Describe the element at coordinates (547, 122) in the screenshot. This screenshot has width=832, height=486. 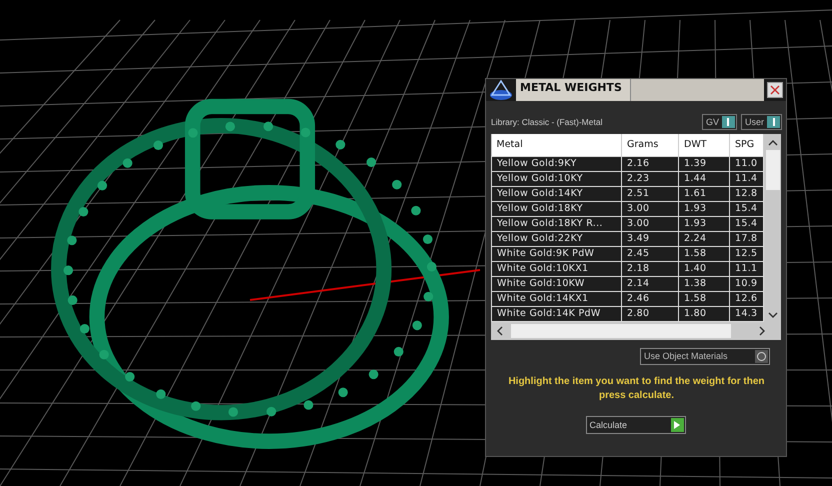
I see `library-label: Library: Classic - (Fast)-Metal` at that location.